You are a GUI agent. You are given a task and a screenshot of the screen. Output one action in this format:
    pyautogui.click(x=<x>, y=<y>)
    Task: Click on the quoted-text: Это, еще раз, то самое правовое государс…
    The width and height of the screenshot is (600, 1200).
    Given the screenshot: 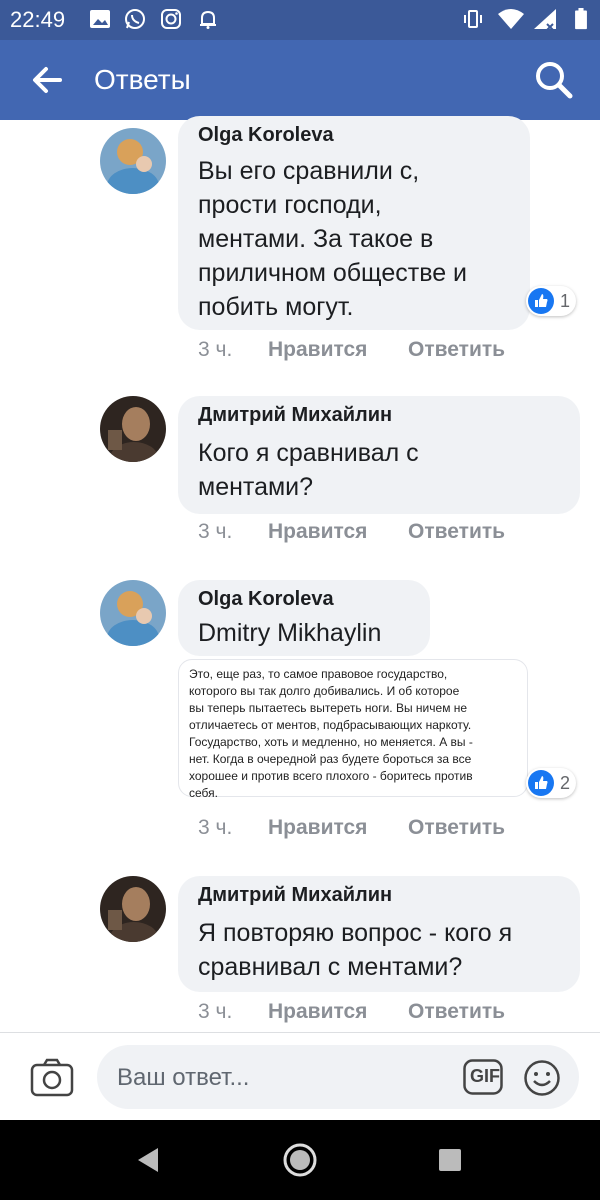 What is the action you would take?
    pyautogui.click(x=331, y=733)
    